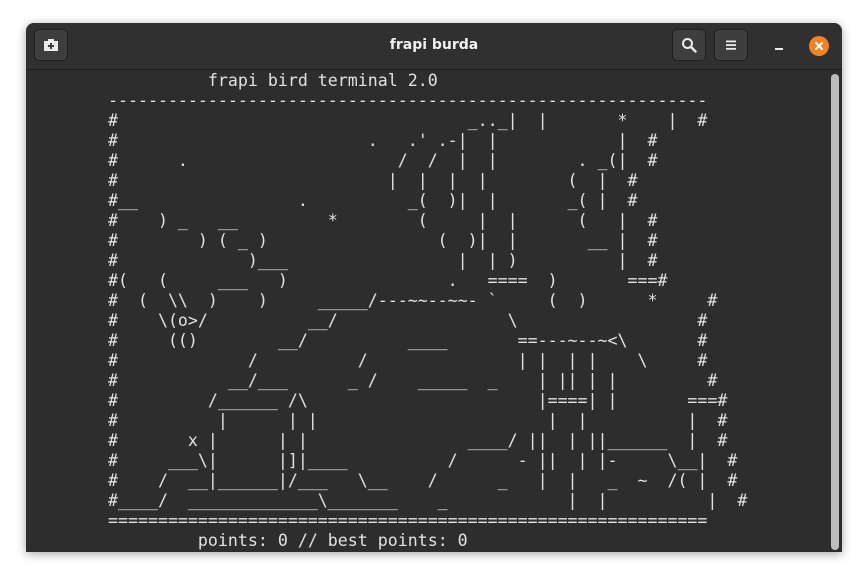  I want to click on close-icon, so click(819, 46).